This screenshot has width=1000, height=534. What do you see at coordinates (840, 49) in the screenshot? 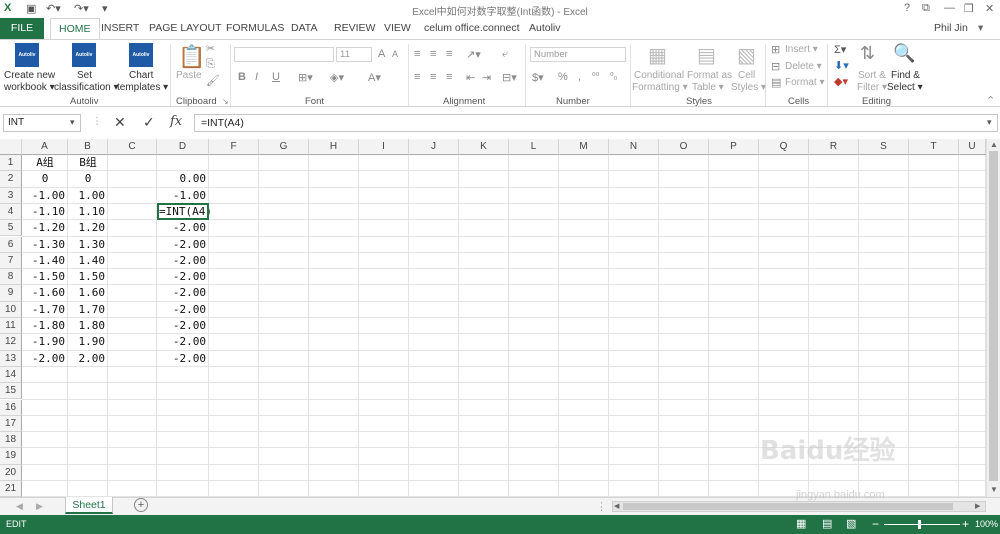
I see `autosum-icon: Σ▾` at bounding box center [840, 49].